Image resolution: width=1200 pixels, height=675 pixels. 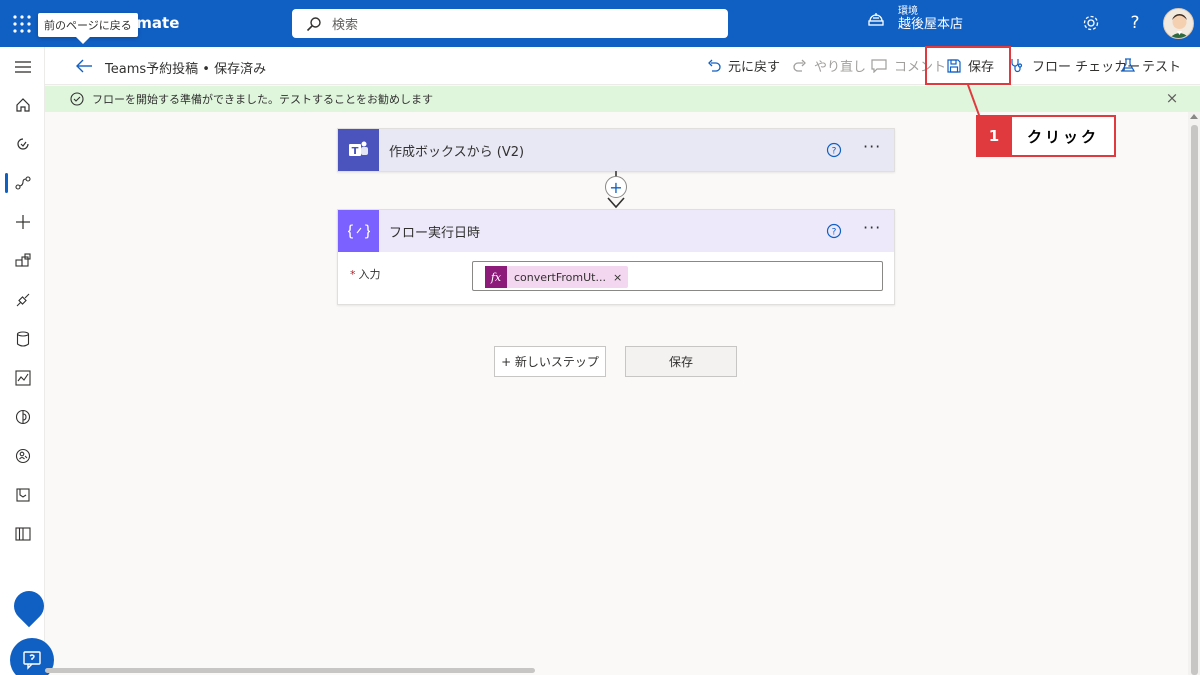 I want to click on flow-step-card-trigger: T 作成ボックスから (V2) ? ···, so click(x=616, y=150).